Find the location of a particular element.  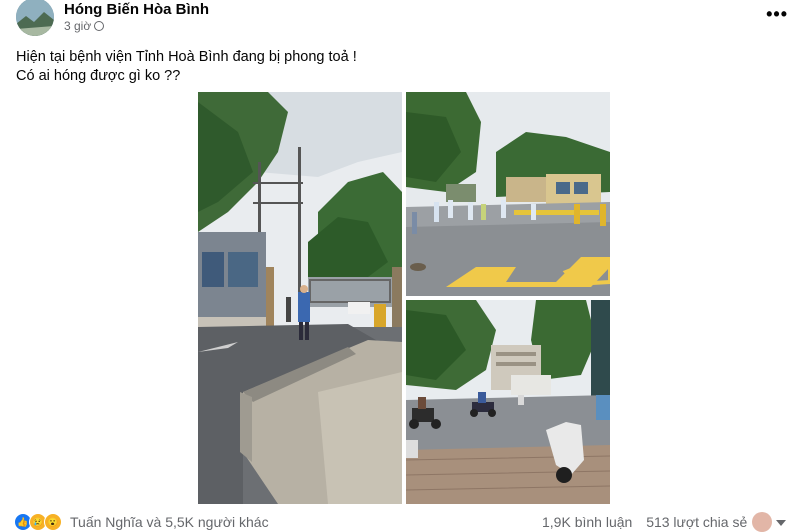

reaction-names: Tuấn Nghĩa và 5,5K người khác is located at coordinates (169, 522).